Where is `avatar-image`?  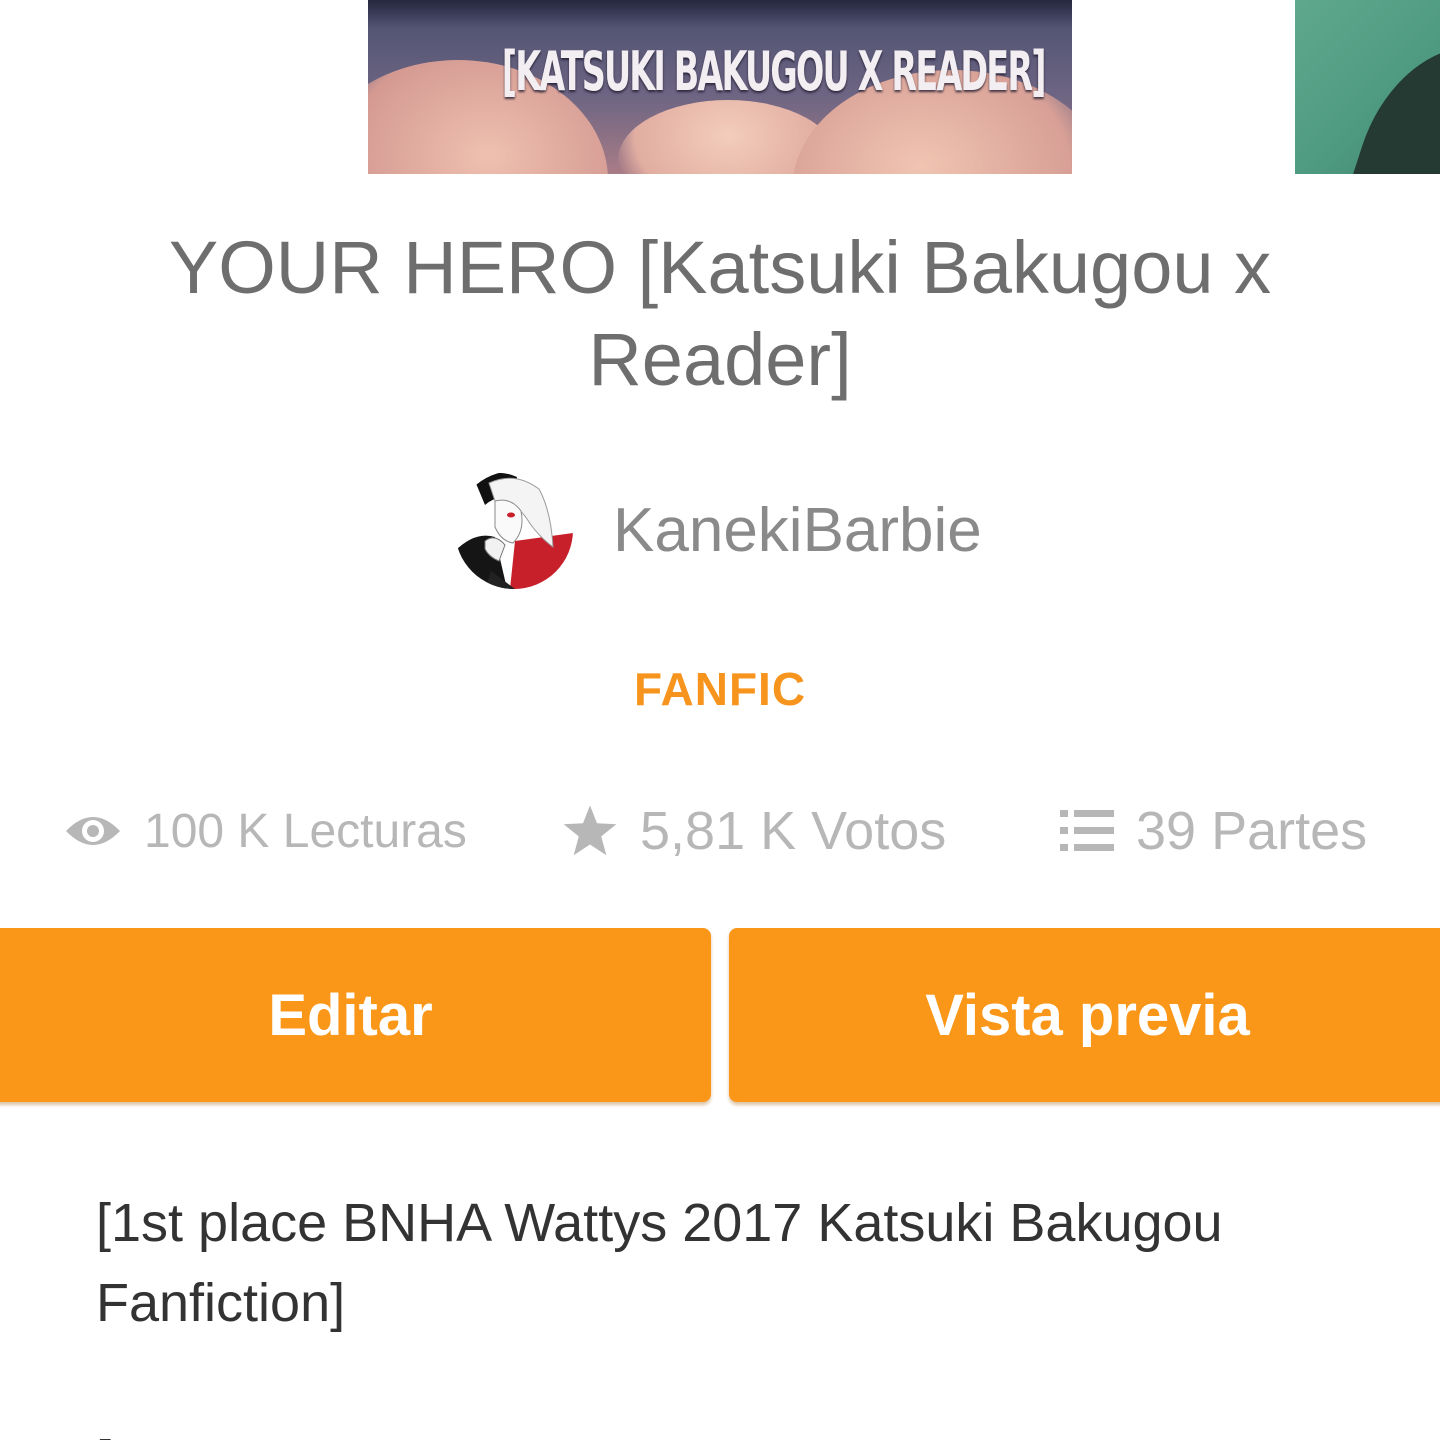 avatar-image is located at coordinates (514, 530).